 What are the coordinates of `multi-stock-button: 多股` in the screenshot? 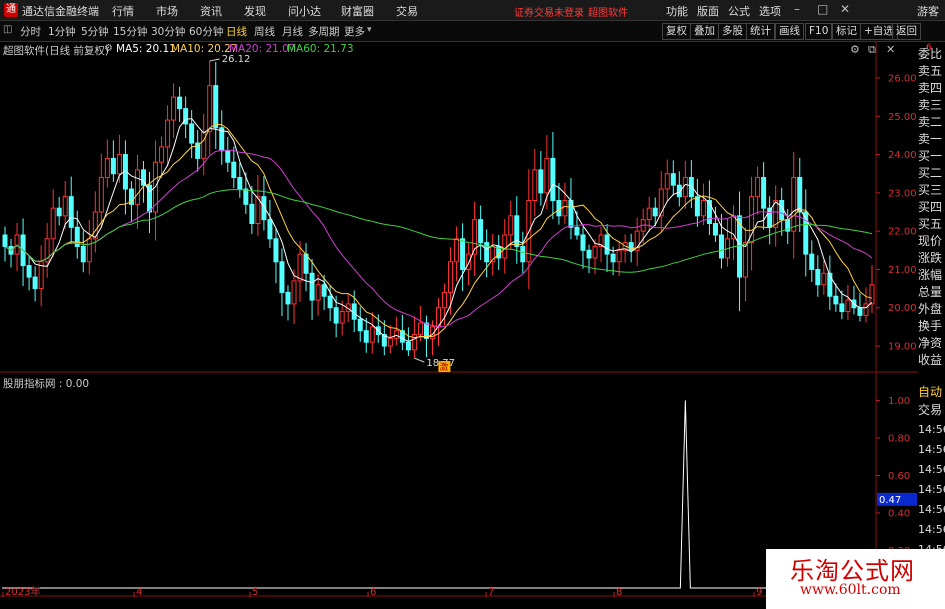 It's located at (732, 31).